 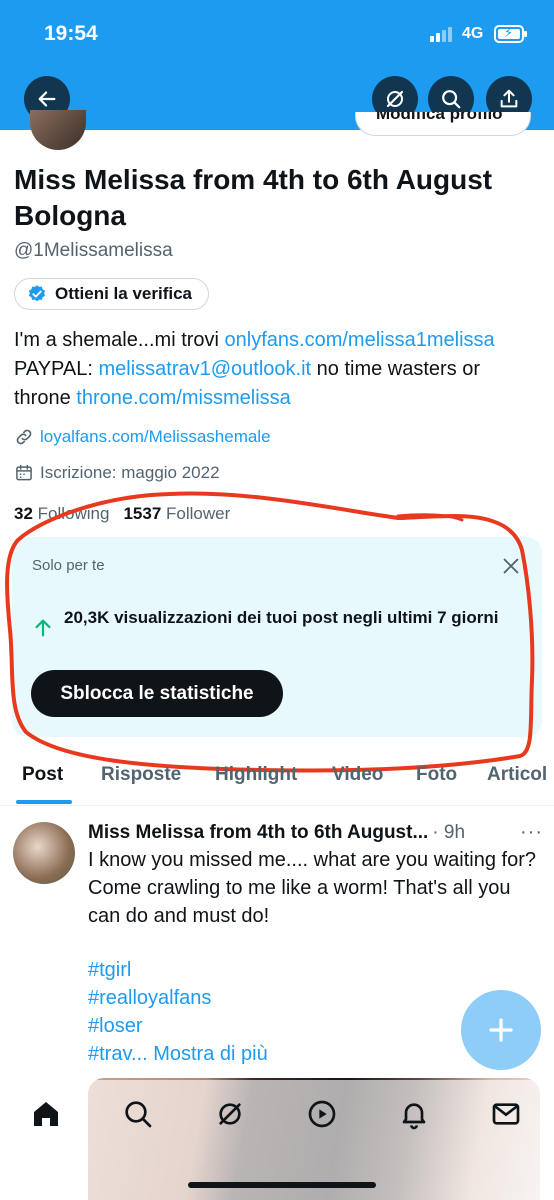 I want to click on post-time: · 9h, so click(x=449, y=832).